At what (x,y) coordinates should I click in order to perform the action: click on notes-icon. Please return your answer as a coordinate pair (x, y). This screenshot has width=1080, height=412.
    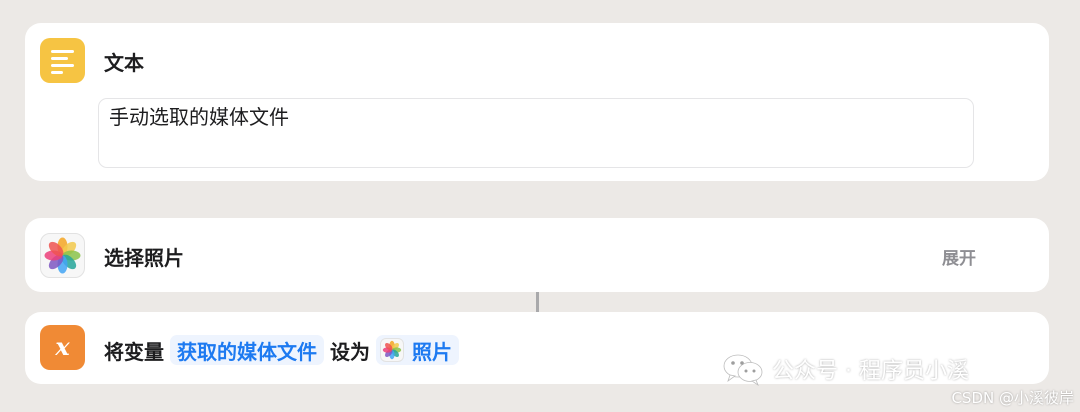
    Looking at the image, I should click on (62, 60).